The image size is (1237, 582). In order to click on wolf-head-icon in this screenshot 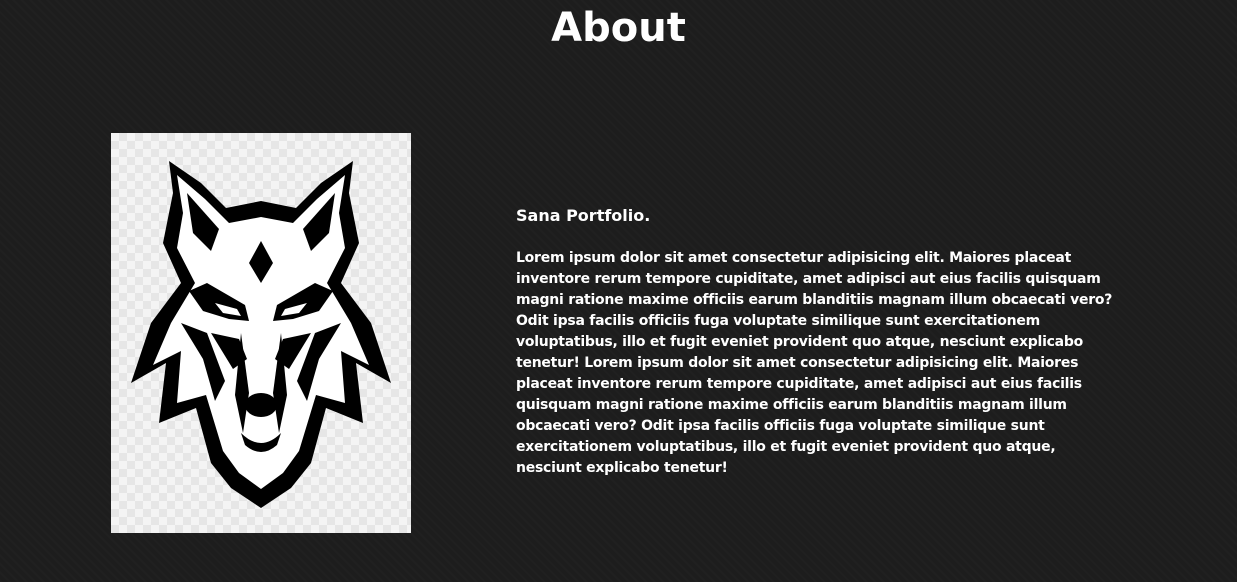, I will do `click(261, 334)`.